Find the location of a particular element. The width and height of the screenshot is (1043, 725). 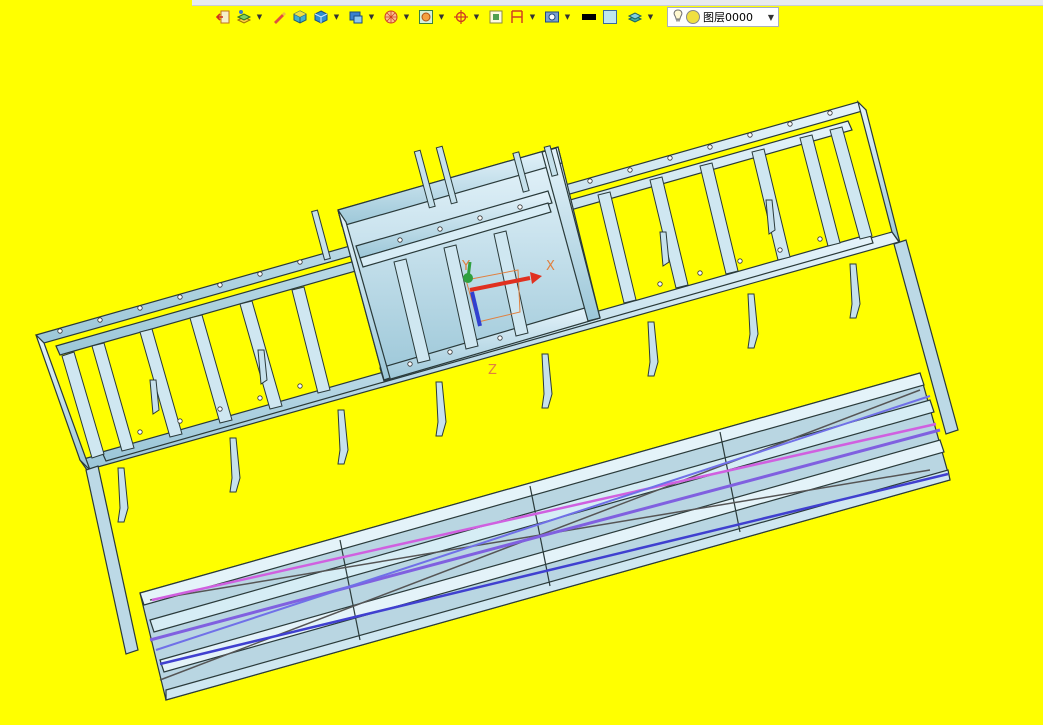

axis-x-label: X is located at coordinates (550, 266).